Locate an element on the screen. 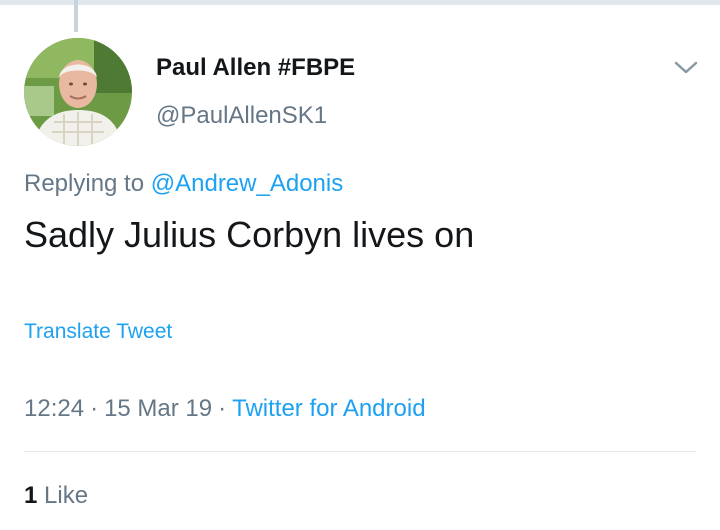 The height and width of the screenshot is (530, 720). tweet-time: 12:24 is located at coordinates (54, 408).